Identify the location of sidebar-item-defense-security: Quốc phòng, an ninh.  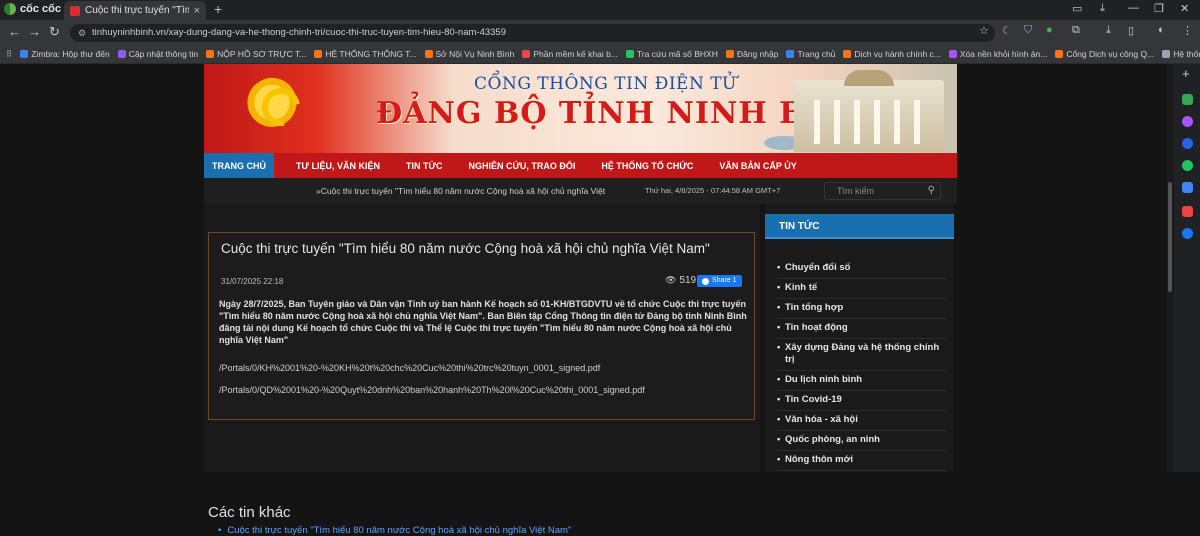
(862, 441).